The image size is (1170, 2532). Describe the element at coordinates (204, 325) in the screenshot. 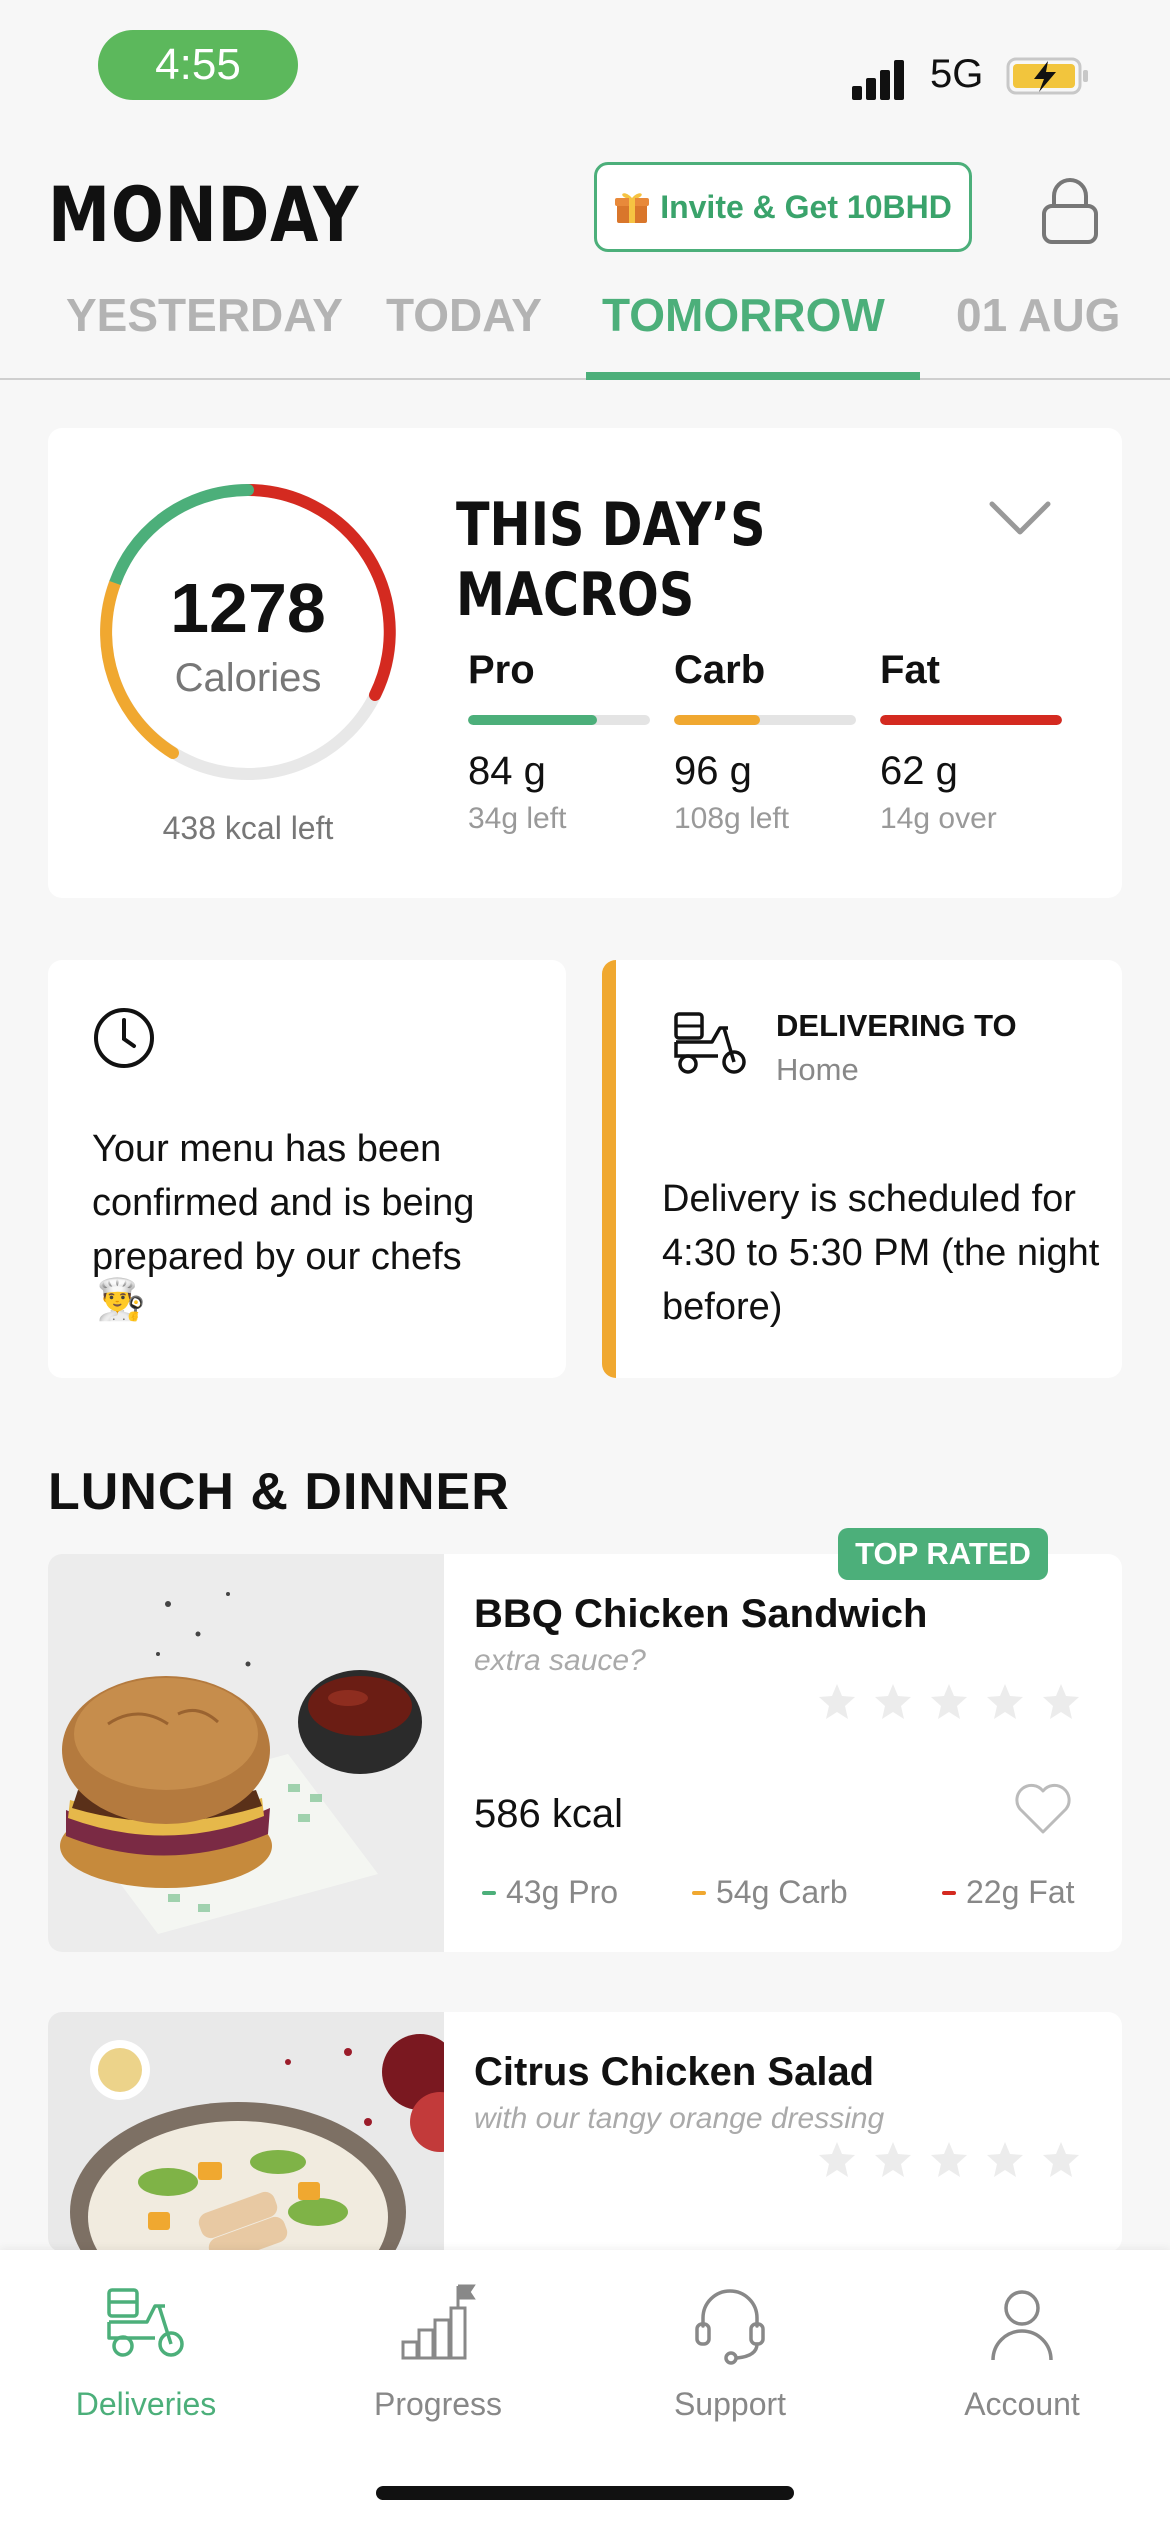

I see `tab-yesterday: YESTERDAY` at that location.